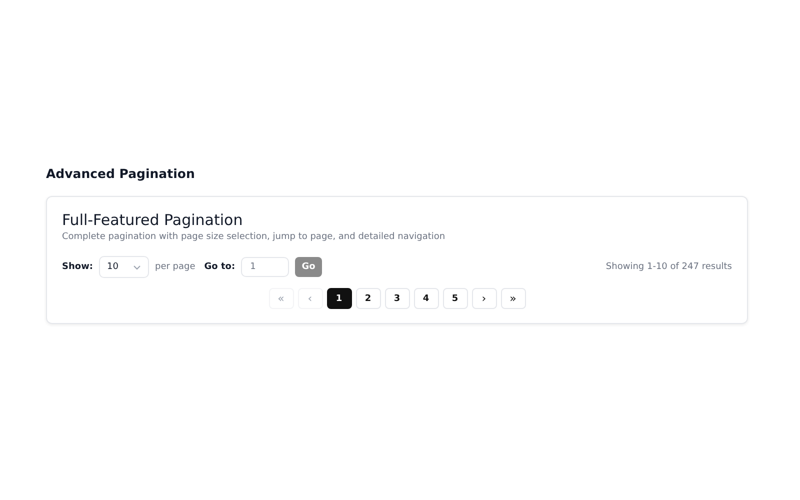 The height and width of the screenshot is (500, 800). I want to click on nav-button: ›, so click(484, 298).